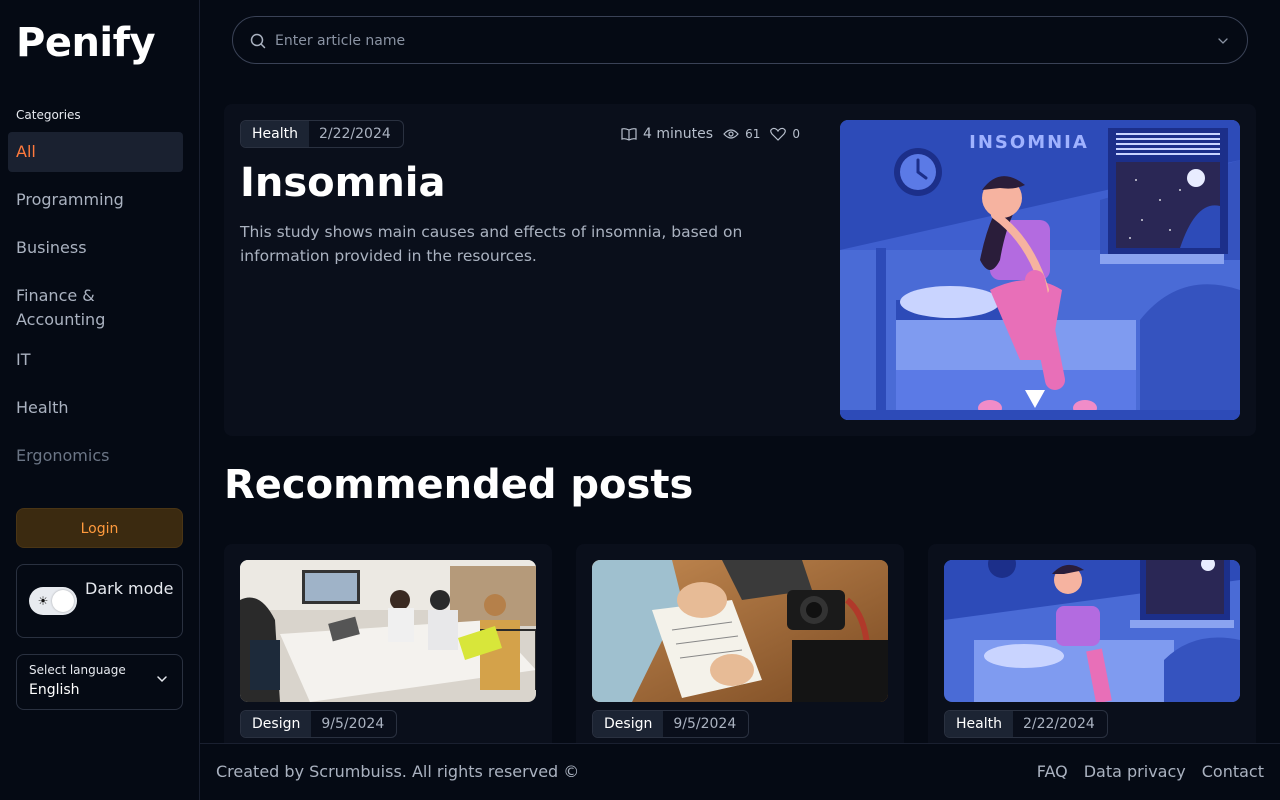 The height and width of the screenshot is (800, 1280). Describe the element at coordinates (258, 41) in the screenshot. I see `search-icon` at that location.